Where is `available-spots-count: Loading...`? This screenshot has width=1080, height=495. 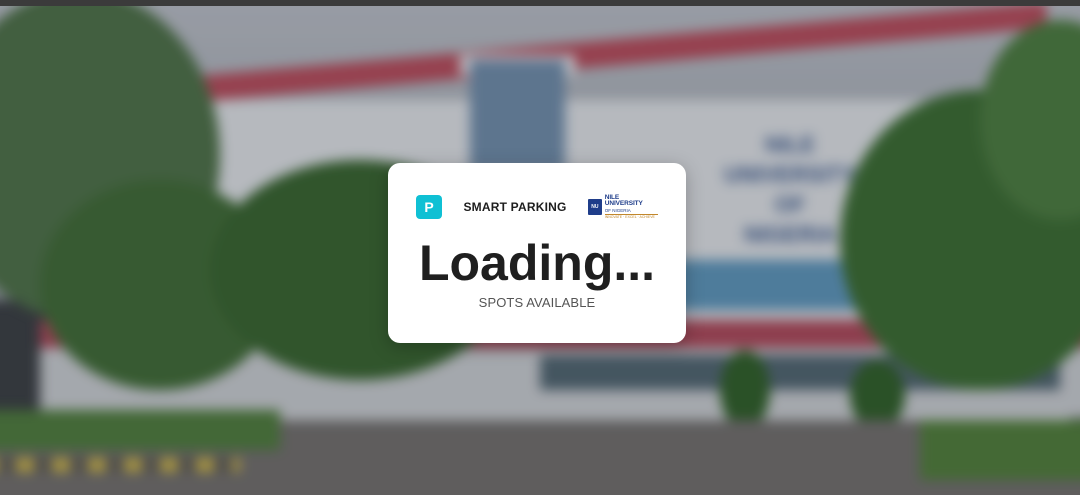
available-spots-count: Loading... is located at coordinates (537, 263).